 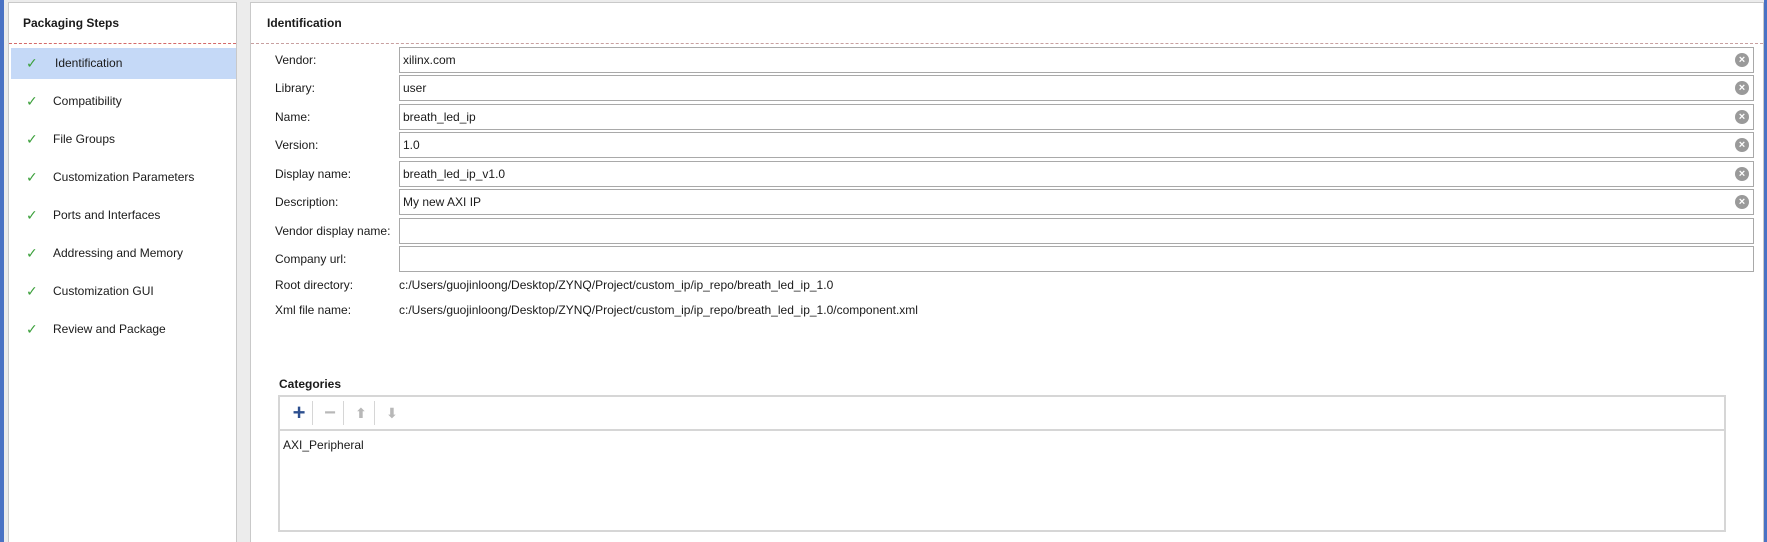 What do you see at coordinates (310, 384) in the screenshot?
I see `categories-title: Categories` at bounding box center [310, 384].